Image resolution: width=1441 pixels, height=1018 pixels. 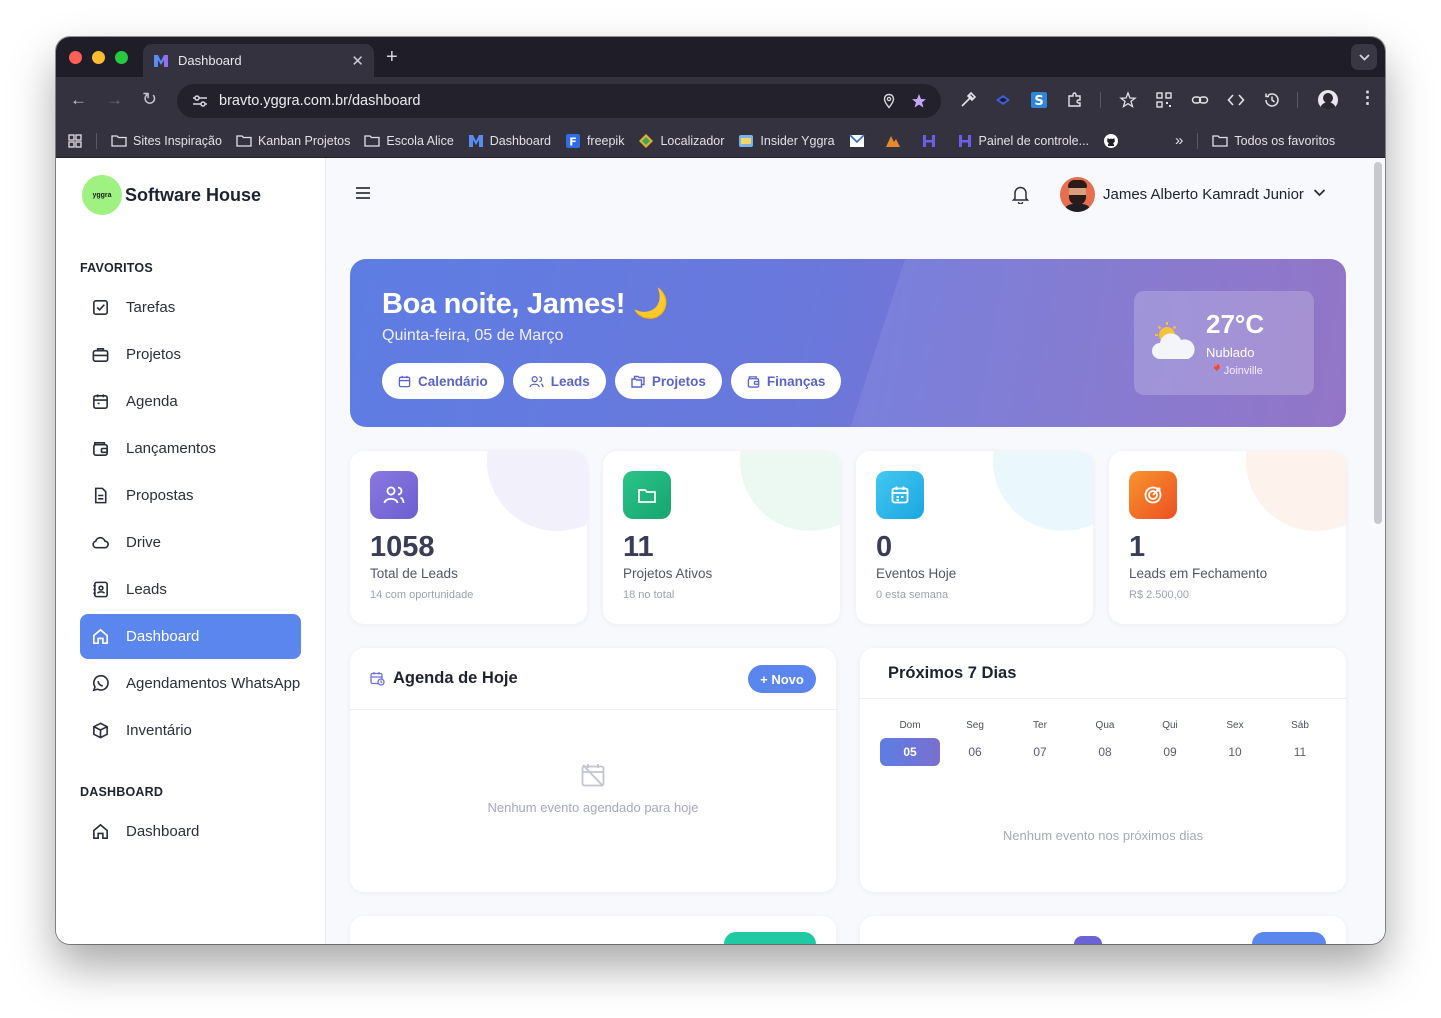 What do you see at coordinates (1367, 98) in the screenshot?
I see `browser-menu-icon: ⋮` at bounding box center [1367, 98].